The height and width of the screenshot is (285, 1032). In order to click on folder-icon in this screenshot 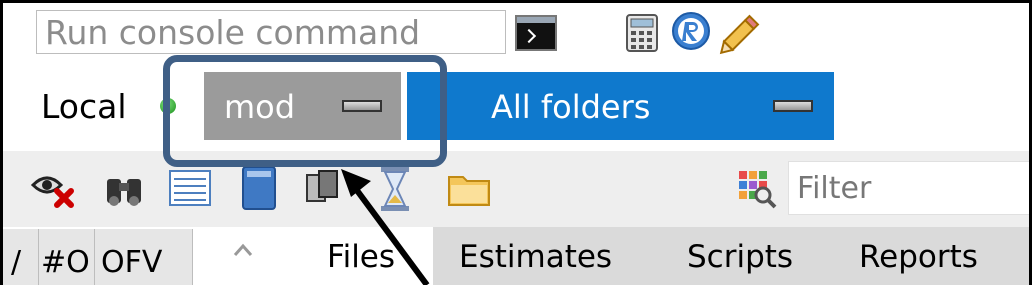, I will do `click(469, 189)`.